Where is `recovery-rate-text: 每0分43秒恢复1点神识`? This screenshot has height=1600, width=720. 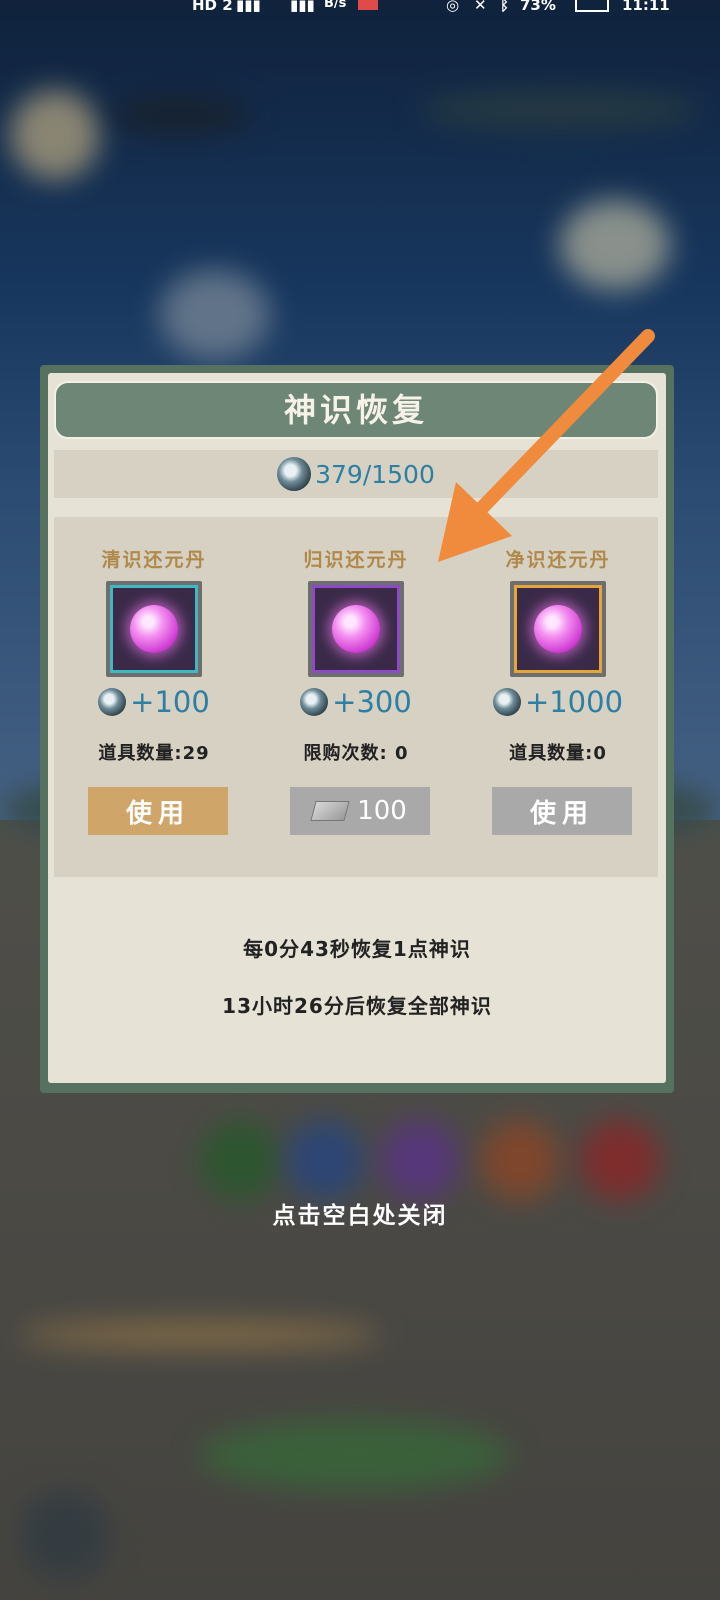
recovery-rate-text: 每0分43秒恢复1点神识 is located at coordinates (357, 949).